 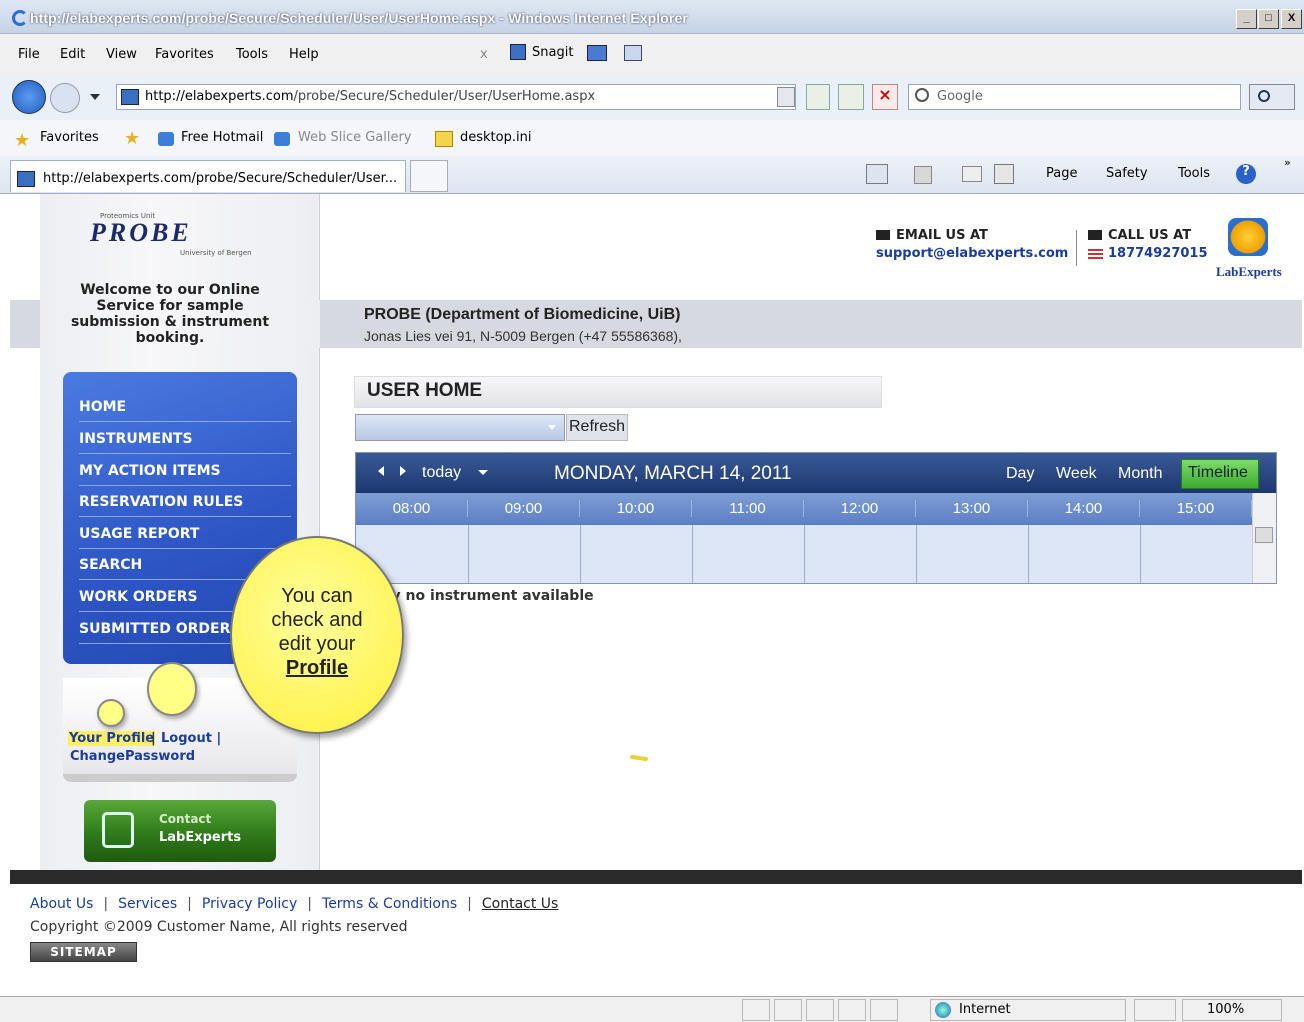 What do you see at coordinates (1140, 554) in the screenshot?
I see `grid-line` at bounding box center [1140, 554].